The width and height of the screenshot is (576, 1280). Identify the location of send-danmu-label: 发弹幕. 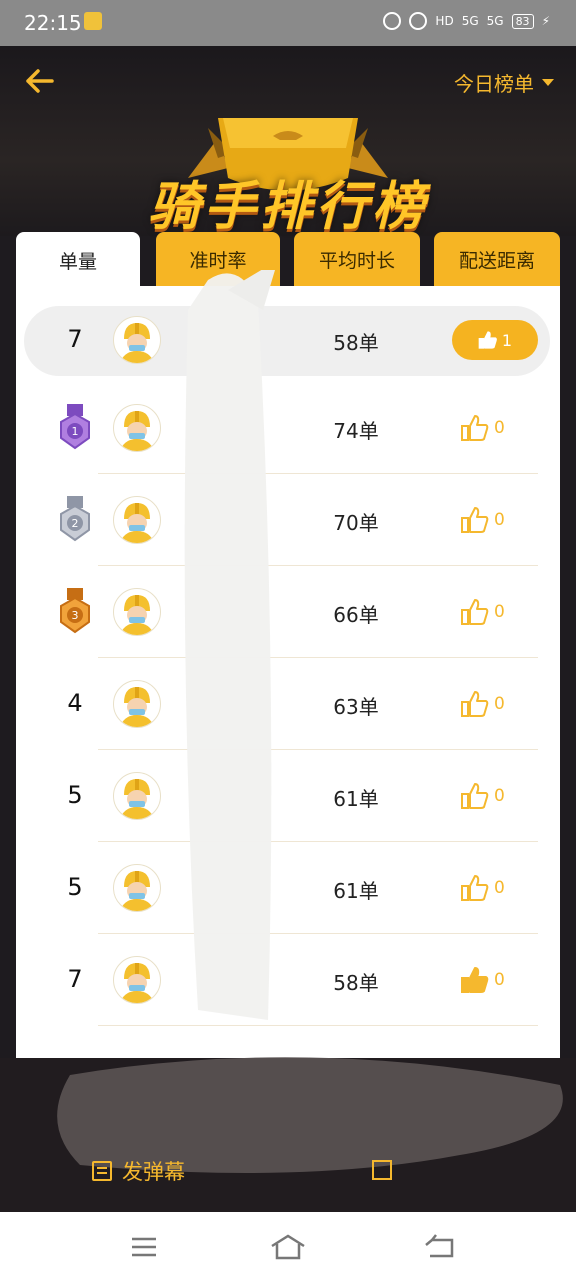
(153, 1172).